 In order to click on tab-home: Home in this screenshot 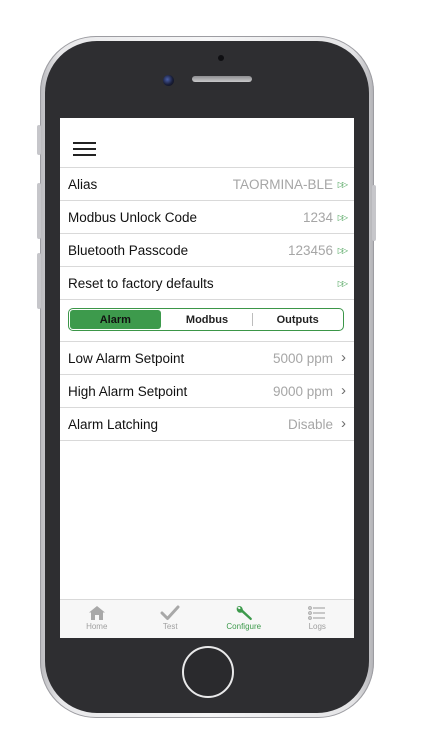, I will do `click(97, 619)`.